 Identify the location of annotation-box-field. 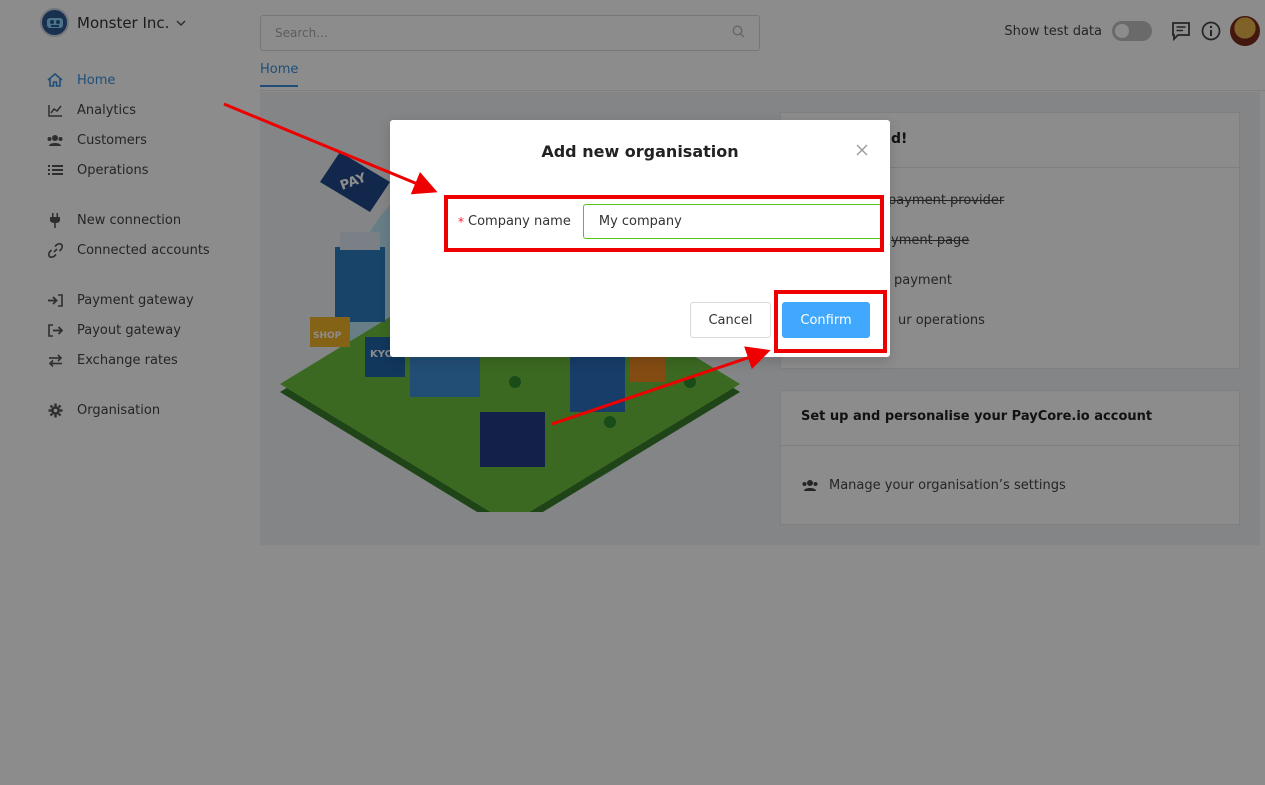
(664, 223).